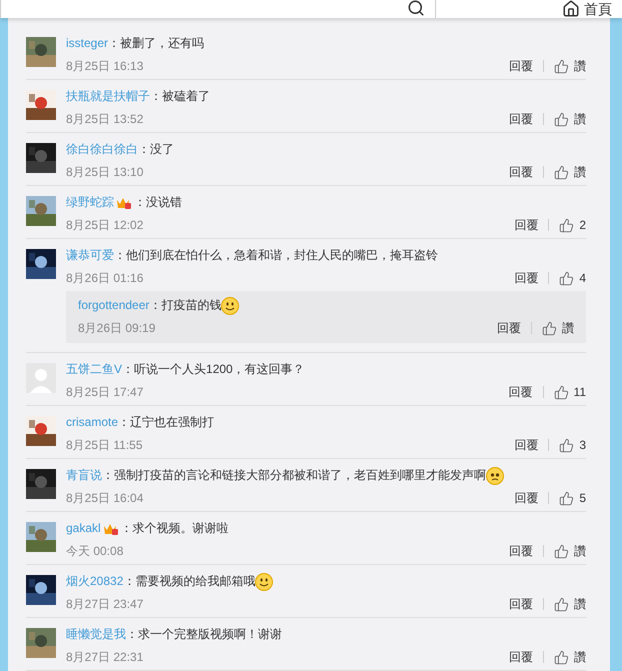  What do you see at coordinates (571, 9) in the screenshot?
I see `home-icon` at bounding box center [571, 9].